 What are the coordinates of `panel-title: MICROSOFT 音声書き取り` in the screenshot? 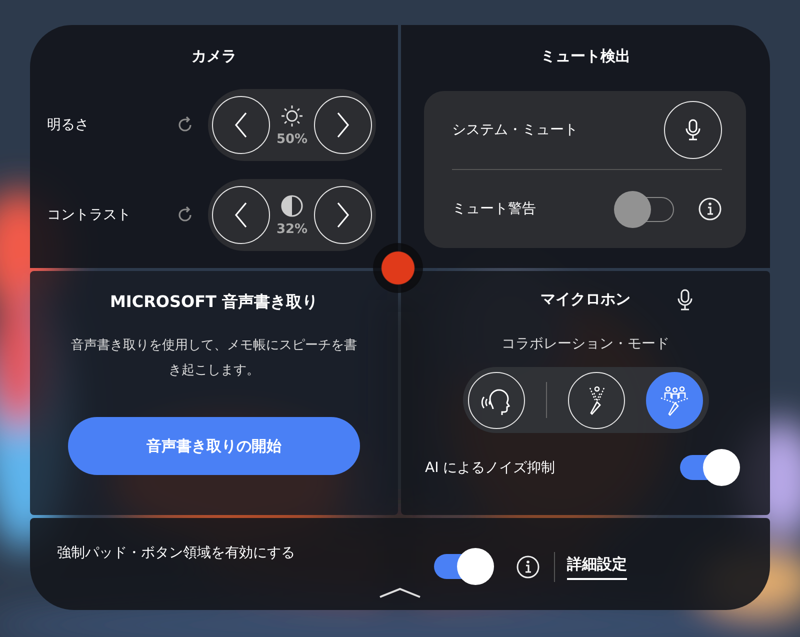 It's located at (214, 302).